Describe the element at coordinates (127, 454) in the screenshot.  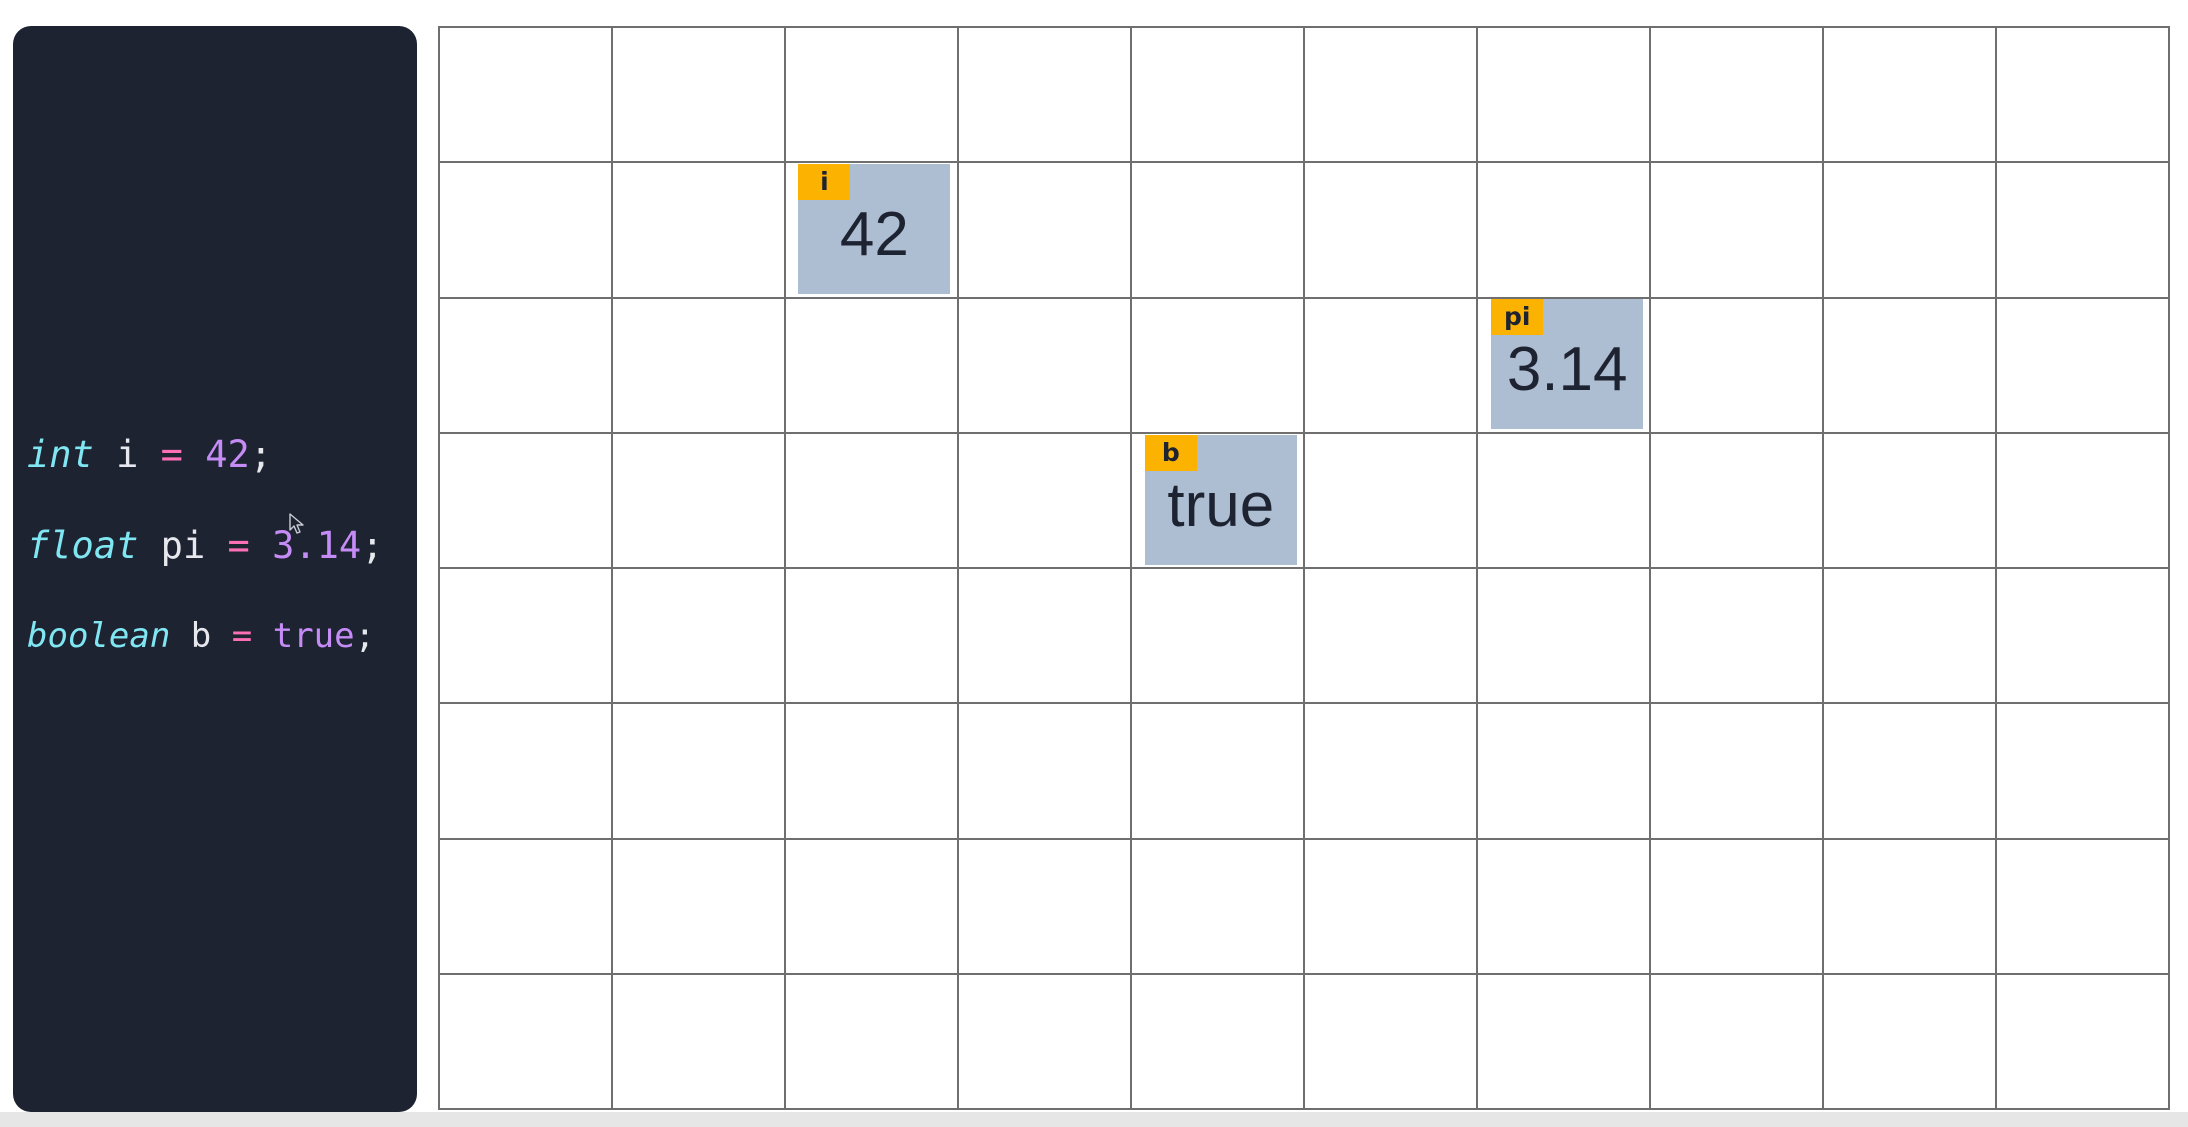
I see `variable-name: i` at that location.